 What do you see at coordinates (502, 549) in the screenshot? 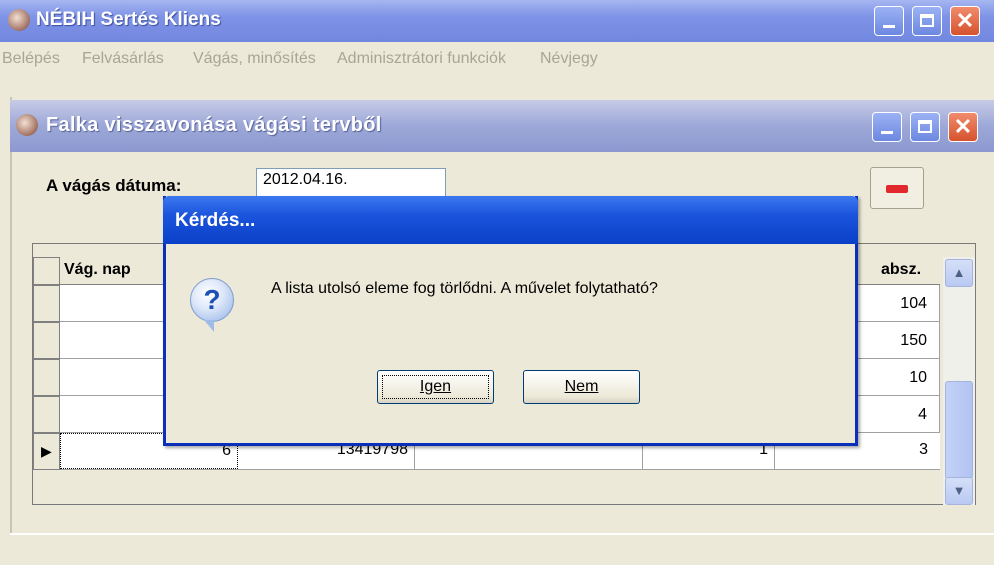
I see `status-bar` at bounding box center [502, 549].